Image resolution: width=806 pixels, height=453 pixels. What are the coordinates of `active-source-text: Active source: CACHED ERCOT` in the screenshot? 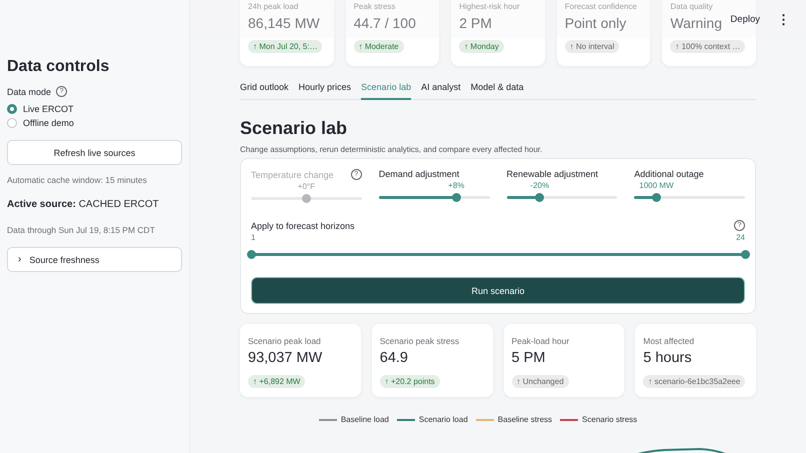 It's located at (83, 204).